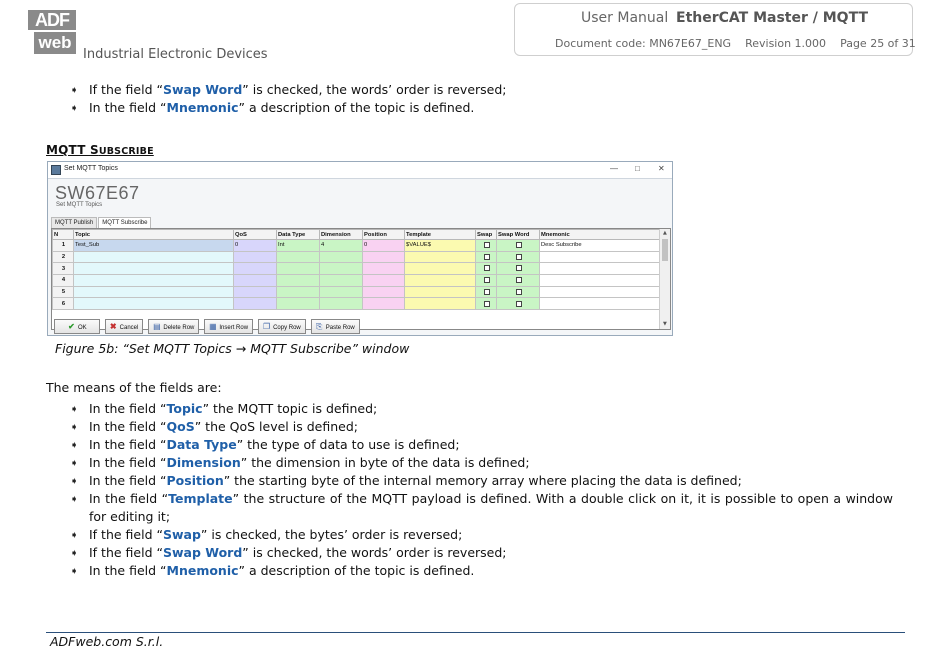 Image resolution: width=950 pixels, height=659 pixels. What do you see at coordinates (63, 269) in the screenshot?
I see `cell-n: 3` at bounding box center [63, 269].